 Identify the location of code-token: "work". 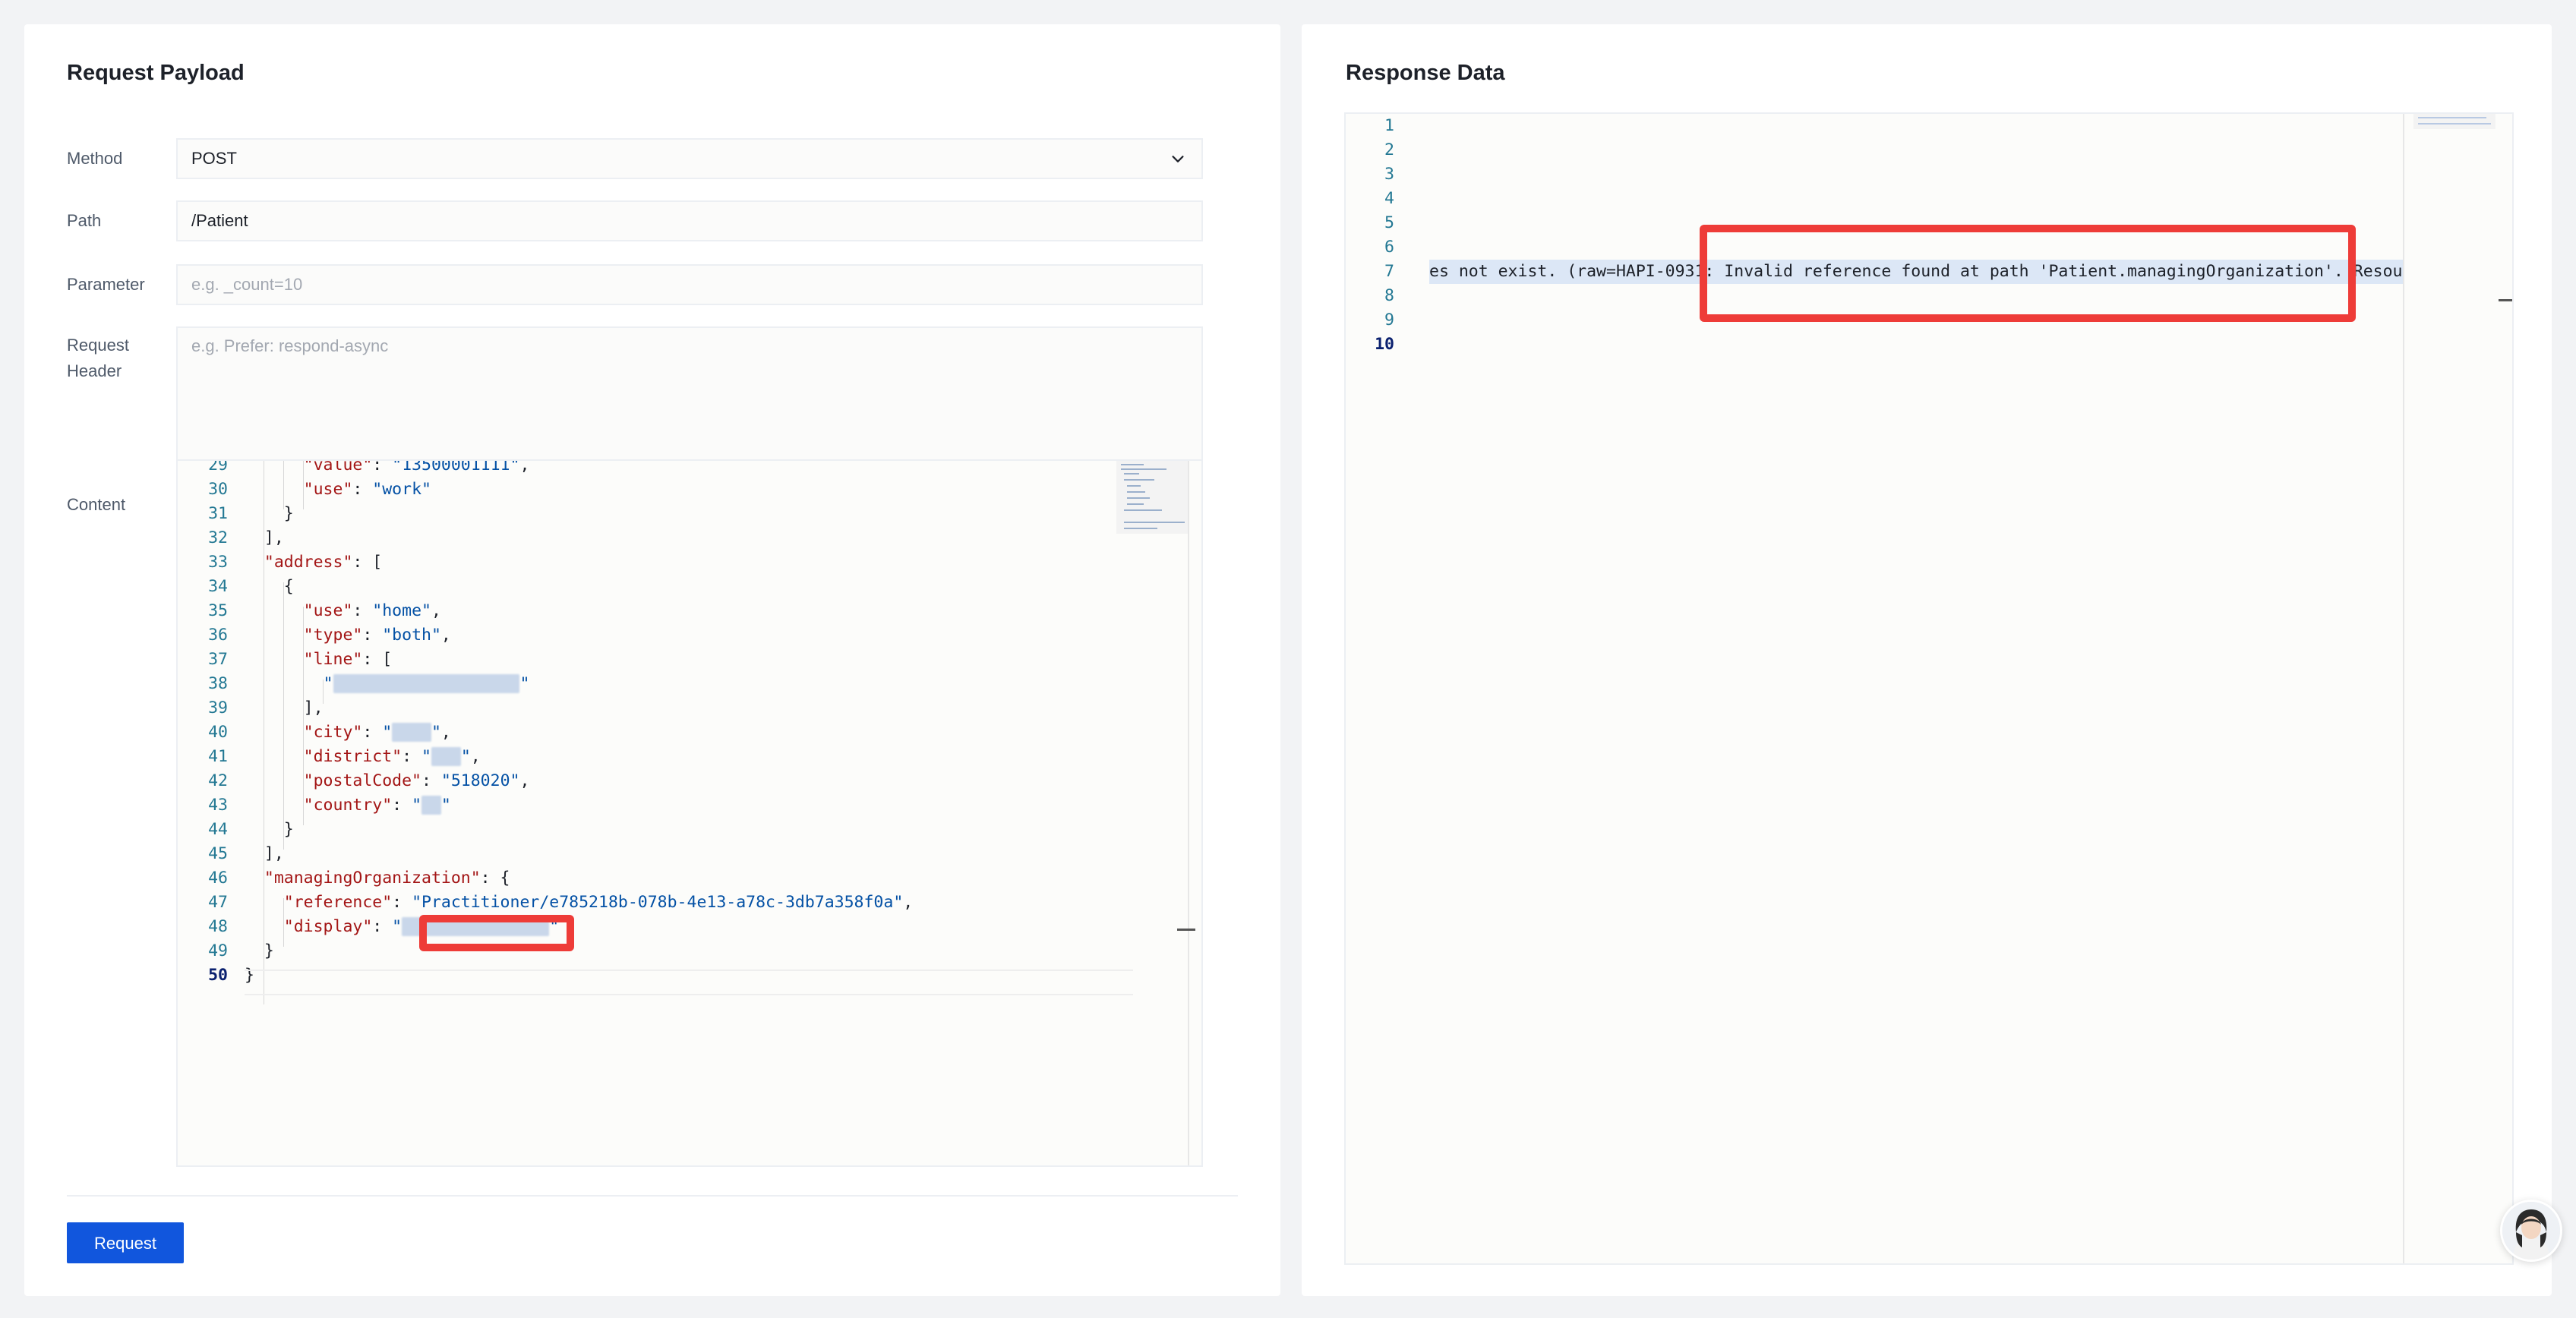
(402, 490).